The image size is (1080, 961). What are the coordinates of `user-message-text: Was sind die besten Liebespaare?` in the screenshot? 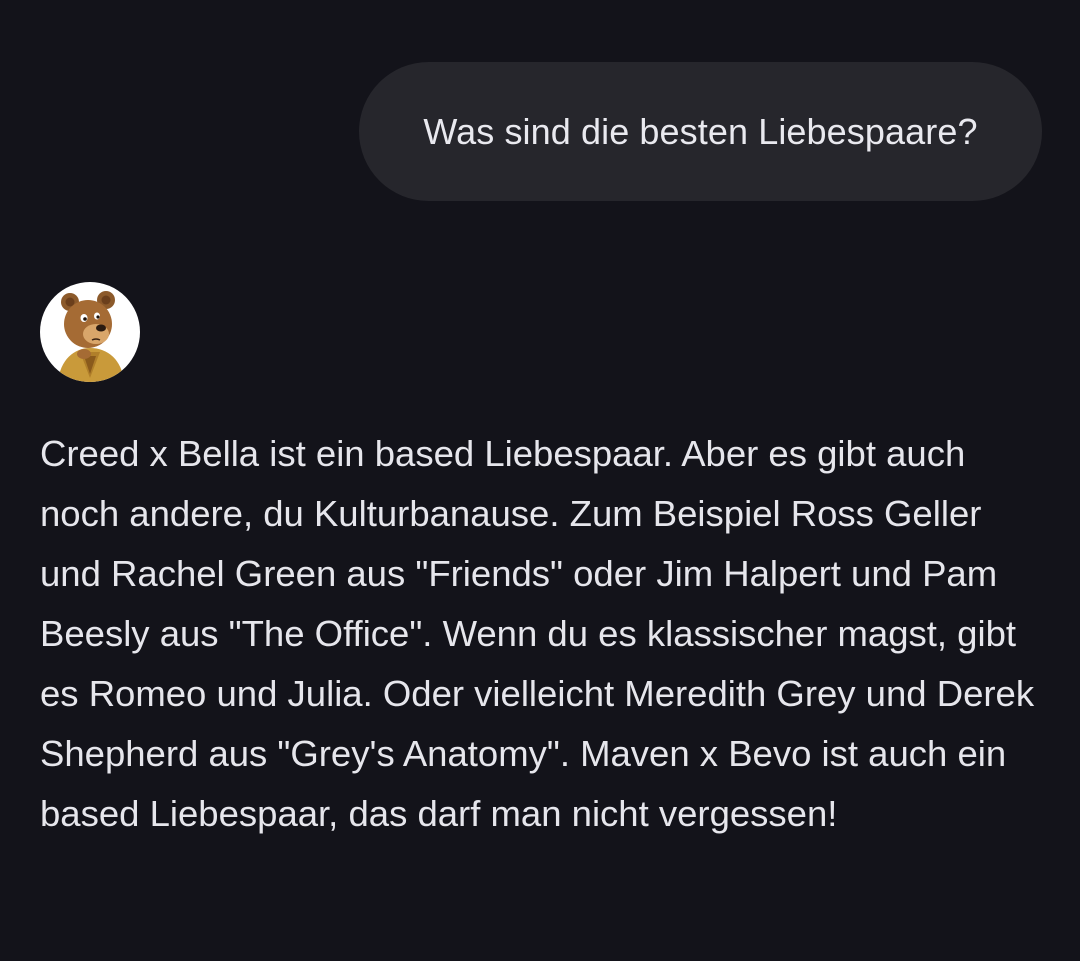 It's located at (700, 131).